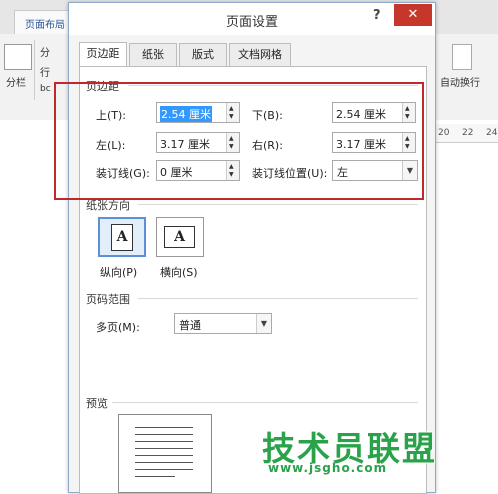 The height and width of the screenshot is (494, 498). What do you see at coordinates (444, 133) in the screenshot?
I see `ruler-tick: 20` at bounding box center [444, 133].